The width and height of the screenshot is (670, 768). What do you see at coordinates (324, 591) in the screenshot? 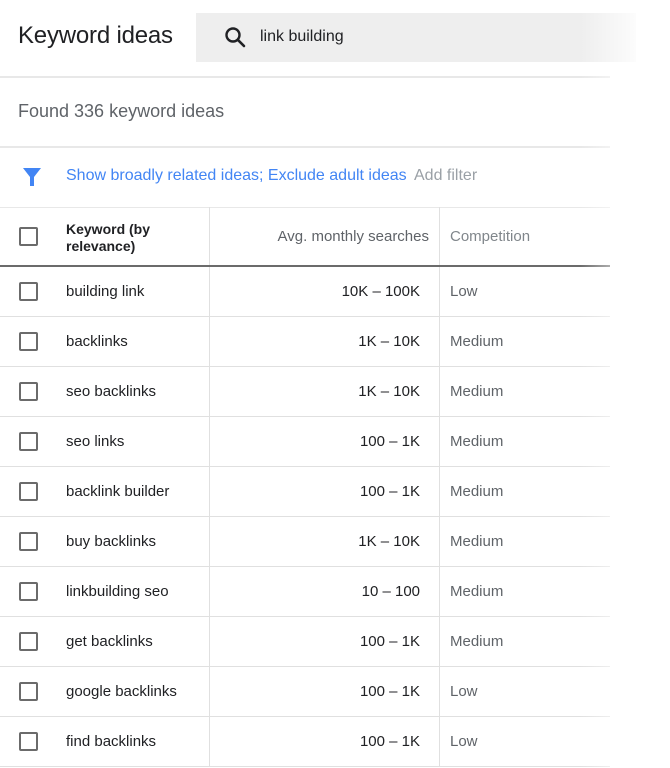
I see `avg-searches-cell: 10 – 100` at bounding box center [324, 591].